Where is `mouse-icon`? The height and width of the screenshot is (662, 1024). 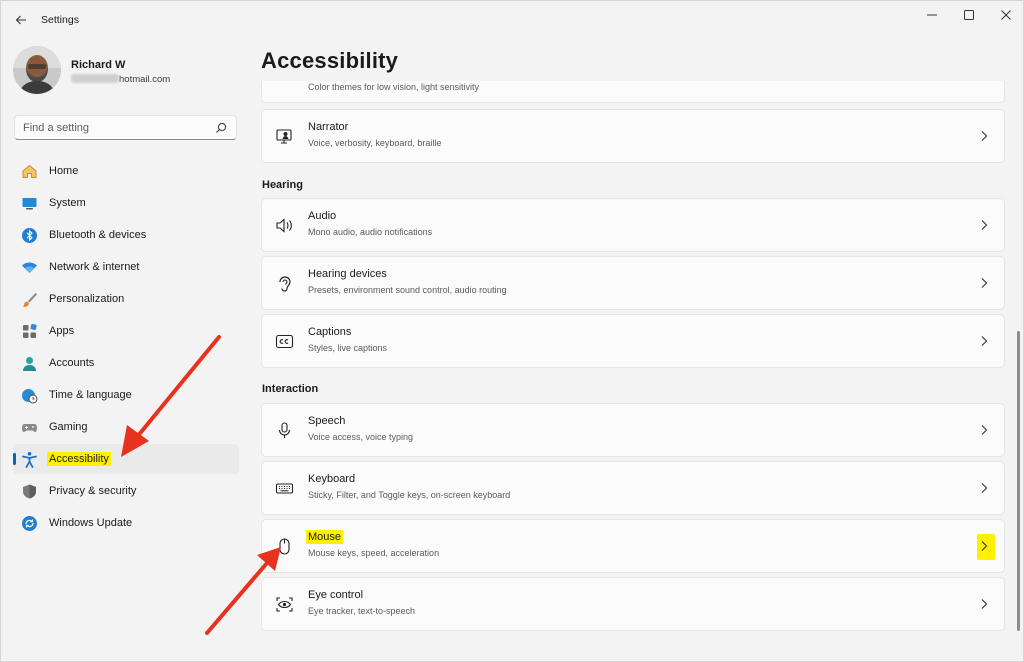 mouse-icon is located at coordinates (284, 546).